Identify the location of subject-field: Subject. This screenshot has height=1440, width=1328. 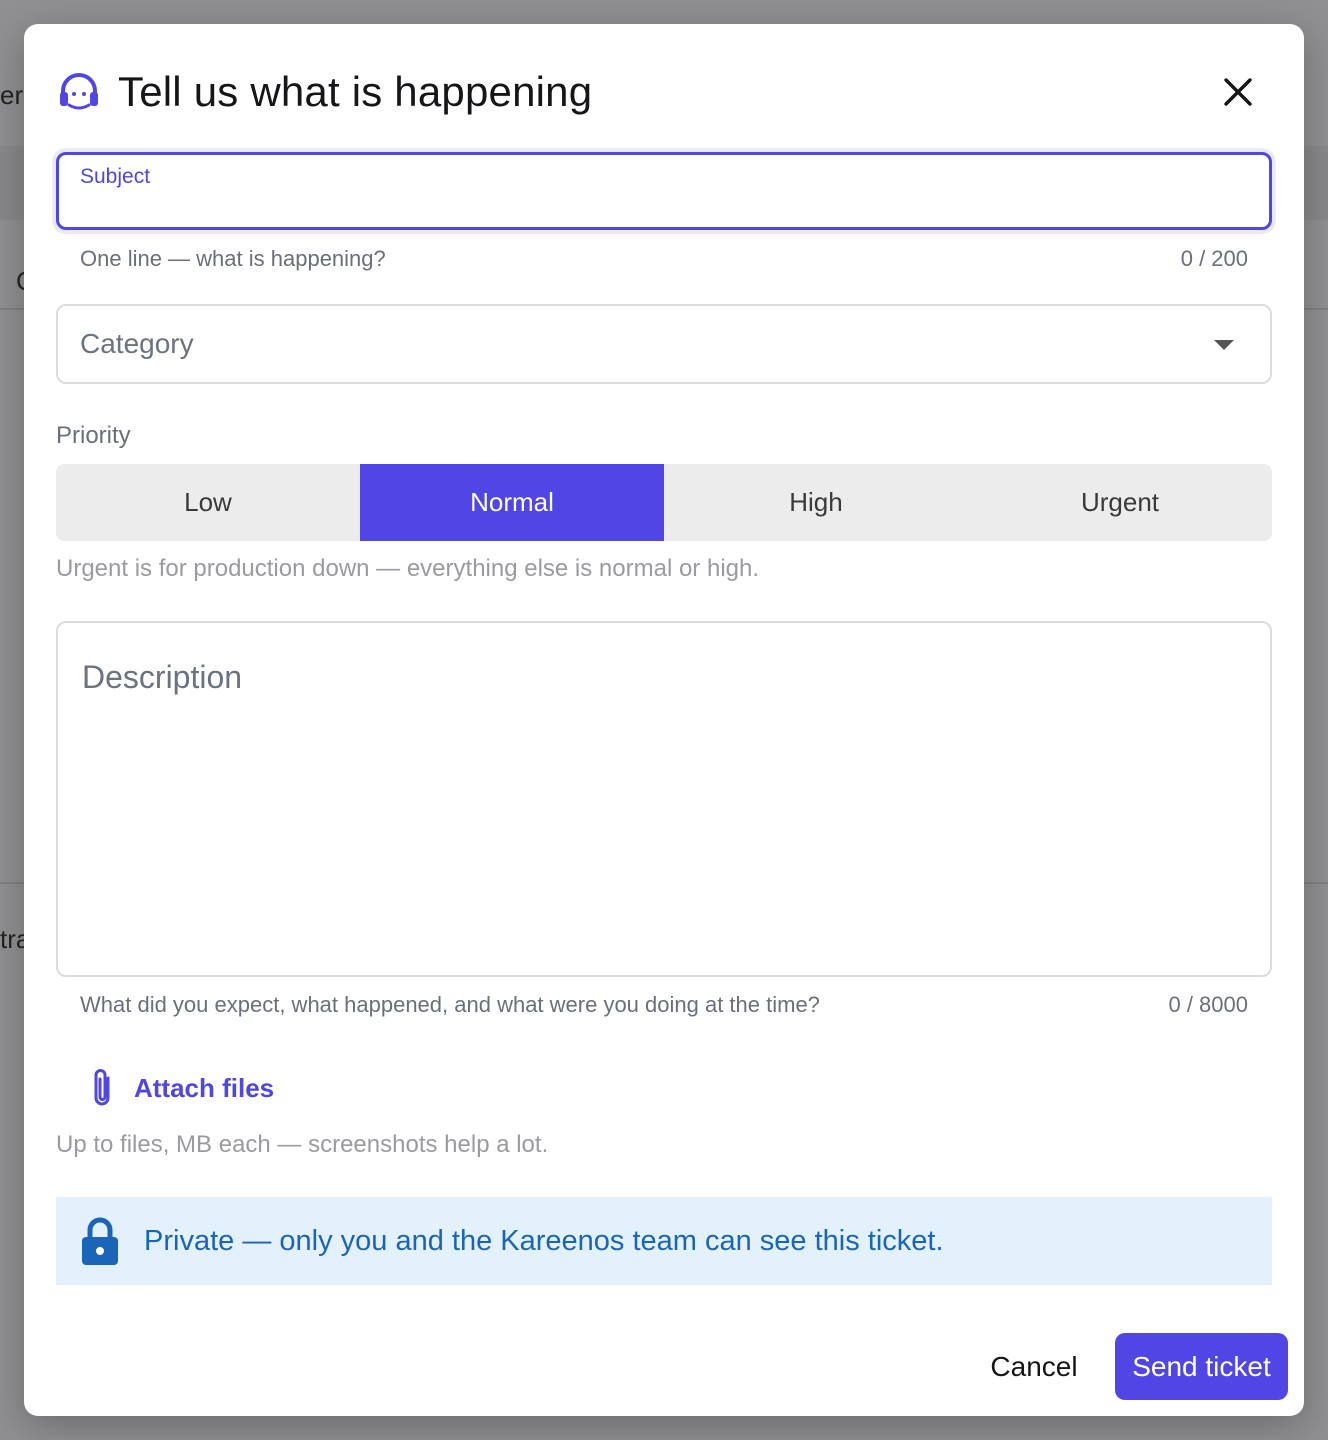
(664, 191).